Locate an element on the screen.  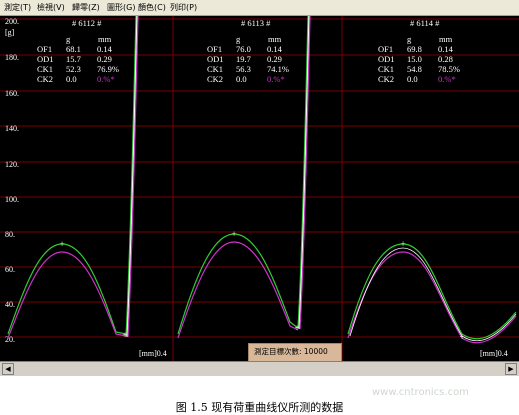
target-count-popup: 測定目標次數: 10000 is located at coordinates (295, 352).